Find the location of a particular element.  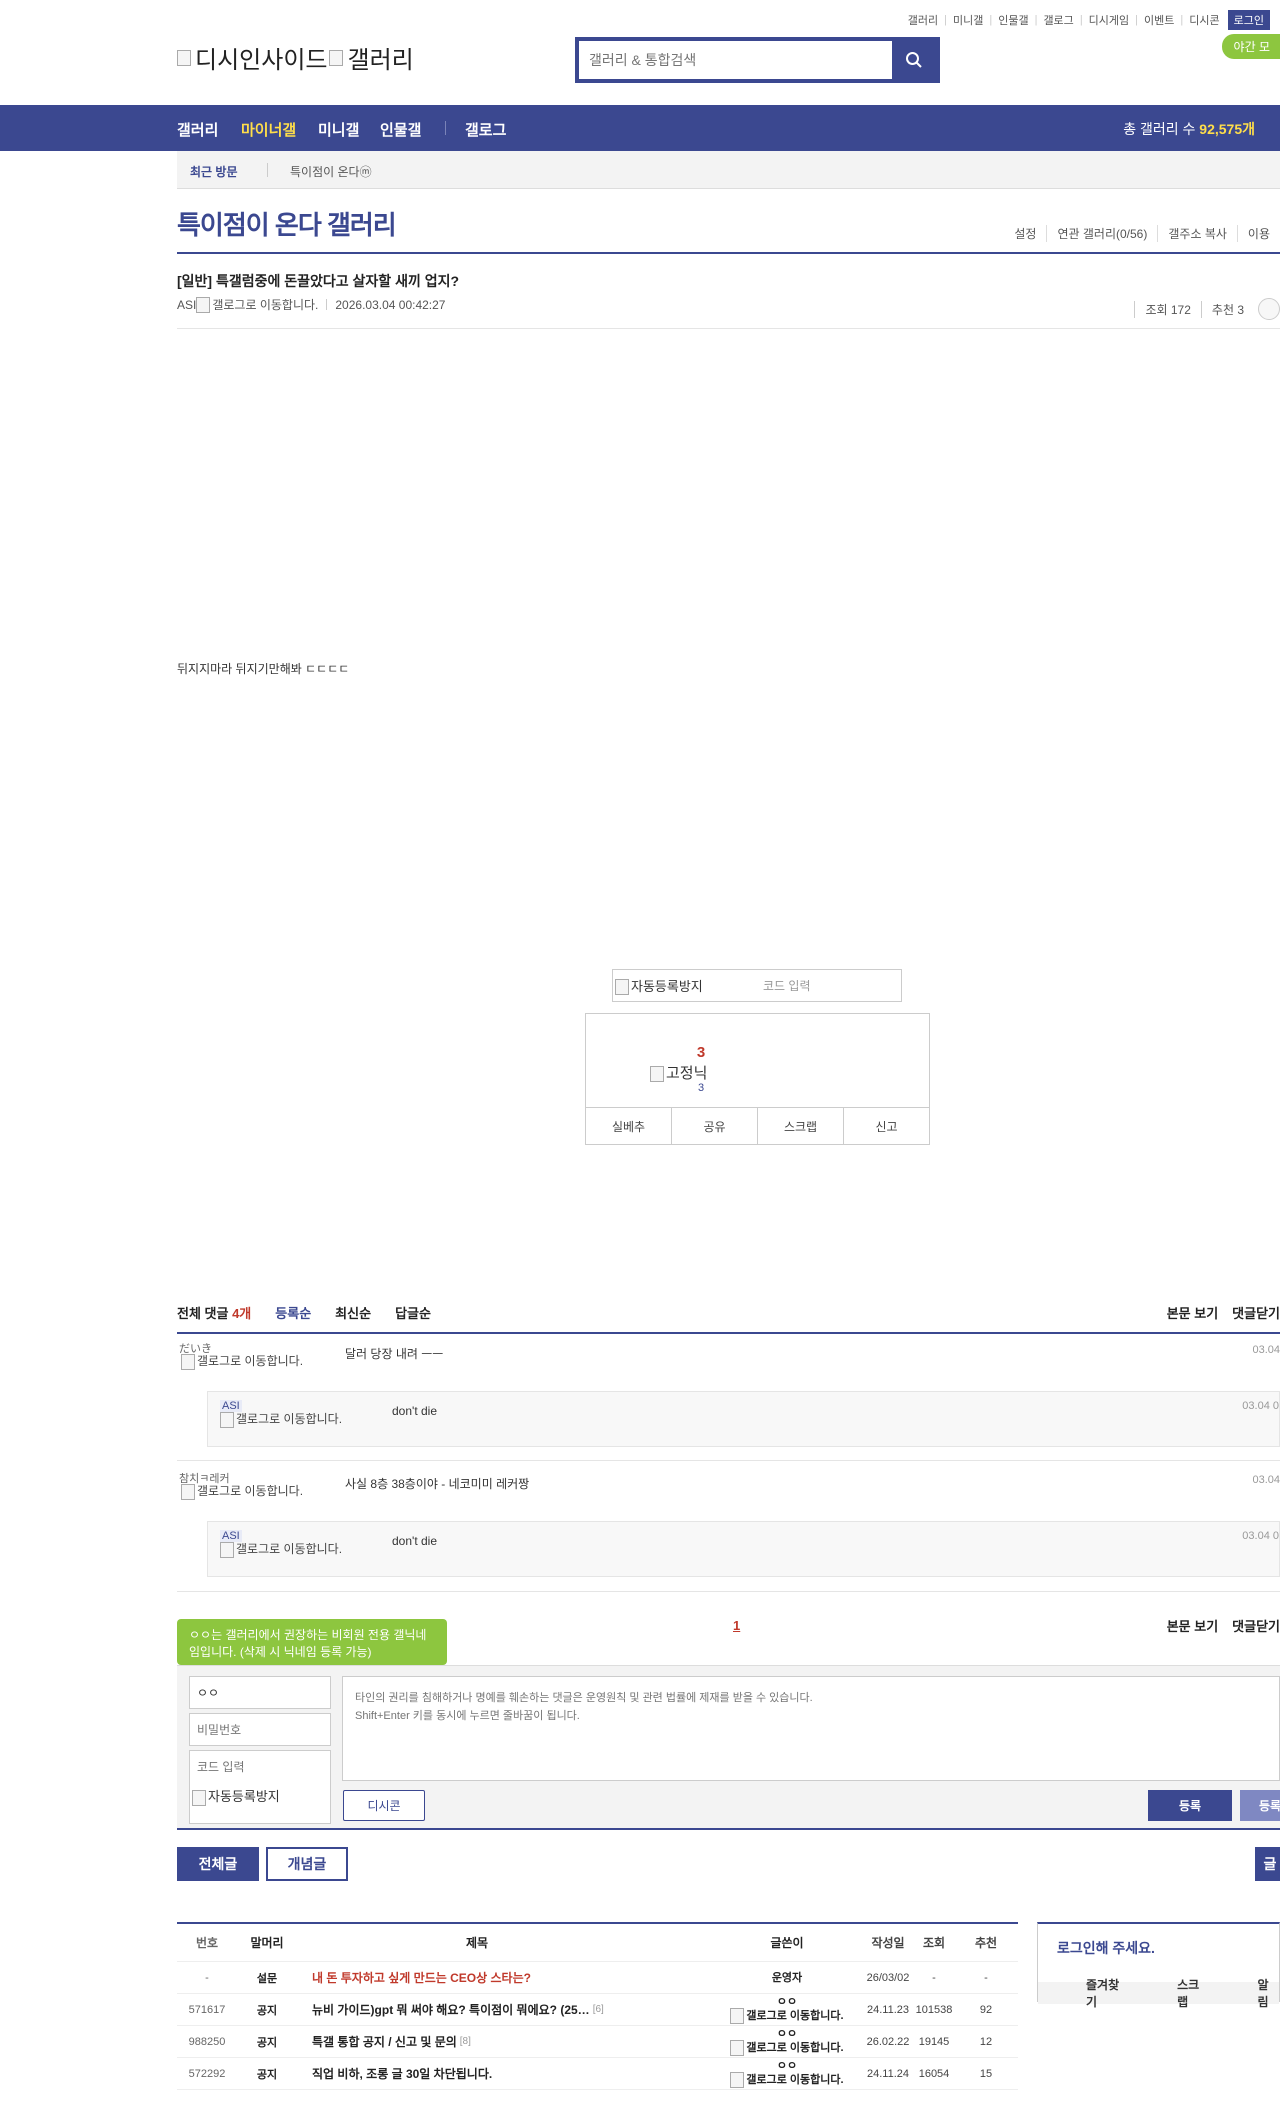

close-comments-link-bottom: 댓글닫기 is located at coordinates (1256, 1625).